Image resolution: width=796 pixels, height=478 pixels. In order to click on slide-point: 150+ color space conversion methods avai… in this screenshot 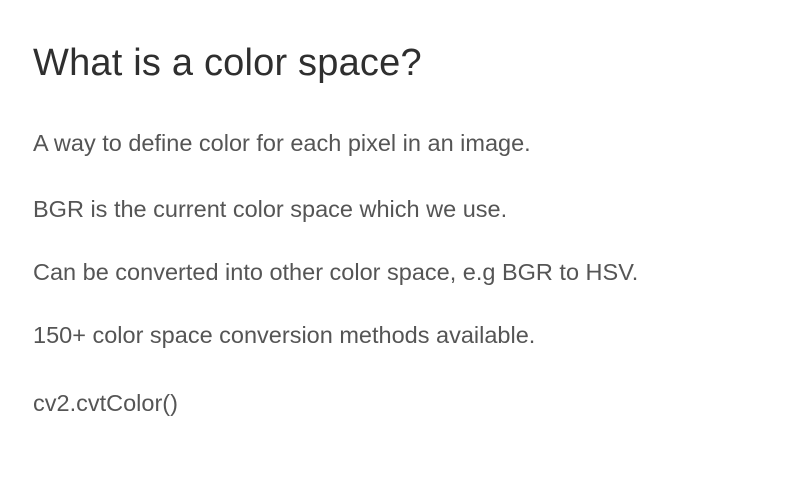, I will do `click(284, 335)`.